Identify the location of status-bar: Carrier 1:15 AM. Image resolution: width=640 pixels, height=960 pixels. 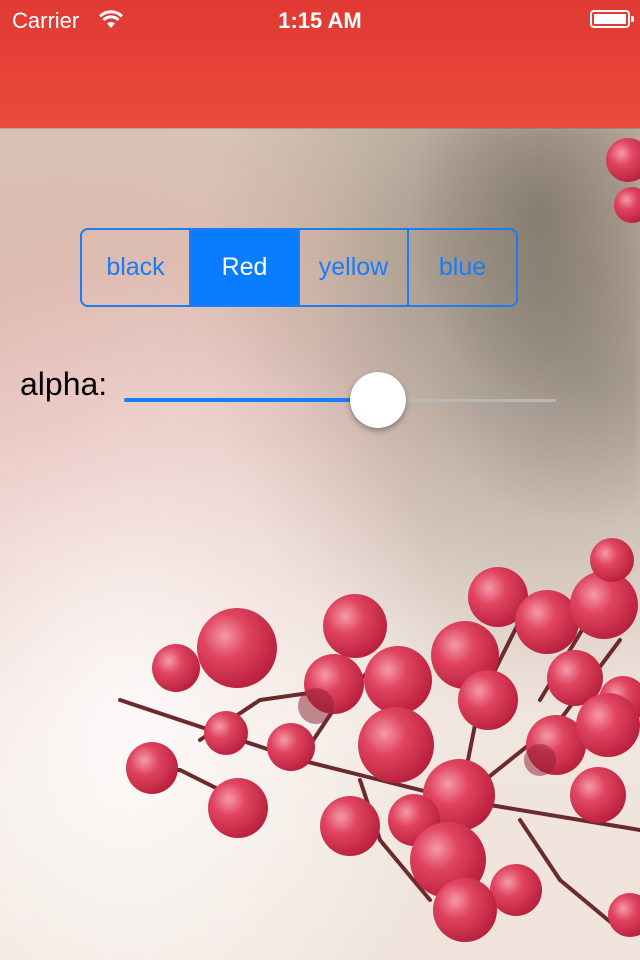
(320, 20).